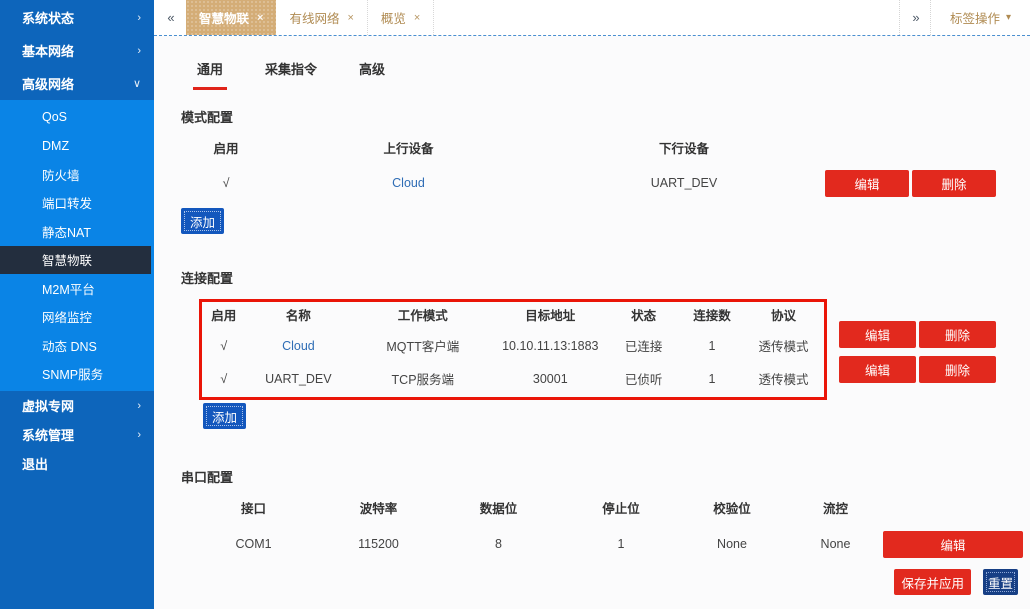 This screenshot has width=1030, height=609. I want to click on conn-row-actions: 编辑 删除 编辑 删除, so click(917, 341).